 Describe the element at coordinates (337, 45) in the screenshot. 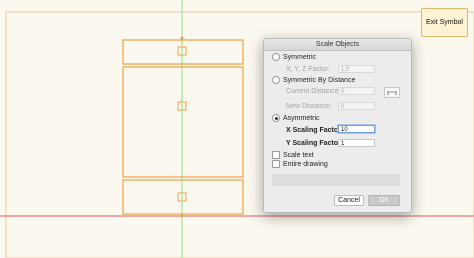

I see `dialog-title: Scale Objects` at that location.